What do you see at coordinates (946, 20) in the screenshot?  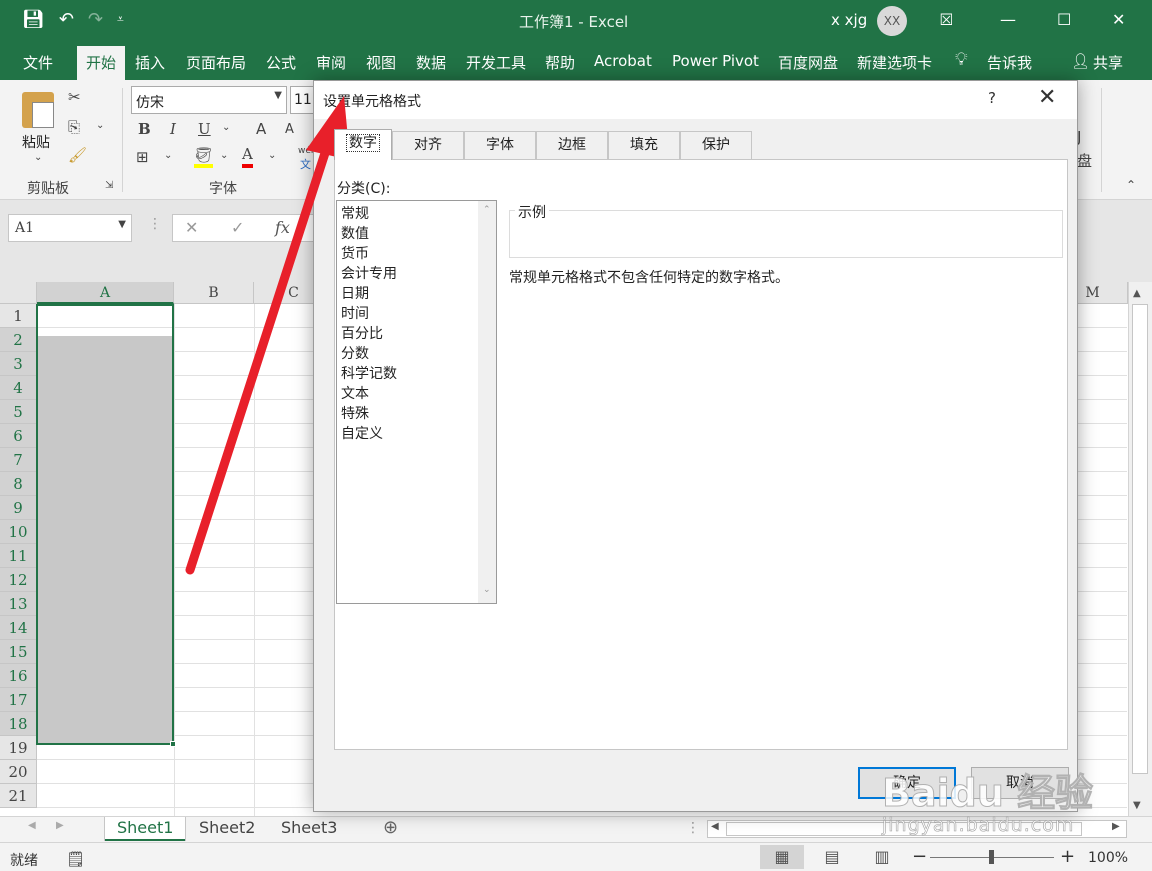 I see `ribbon-display-icon: ⮽` at bounding box center [946, 20].